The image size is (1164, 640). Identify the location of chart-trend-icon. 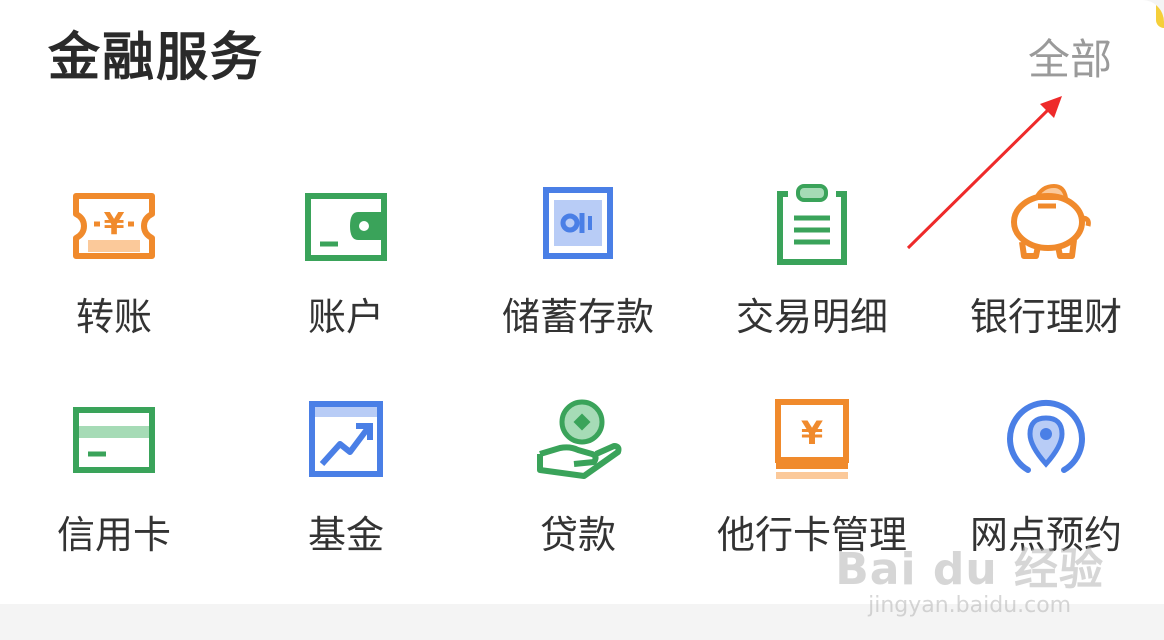
(346, 439).